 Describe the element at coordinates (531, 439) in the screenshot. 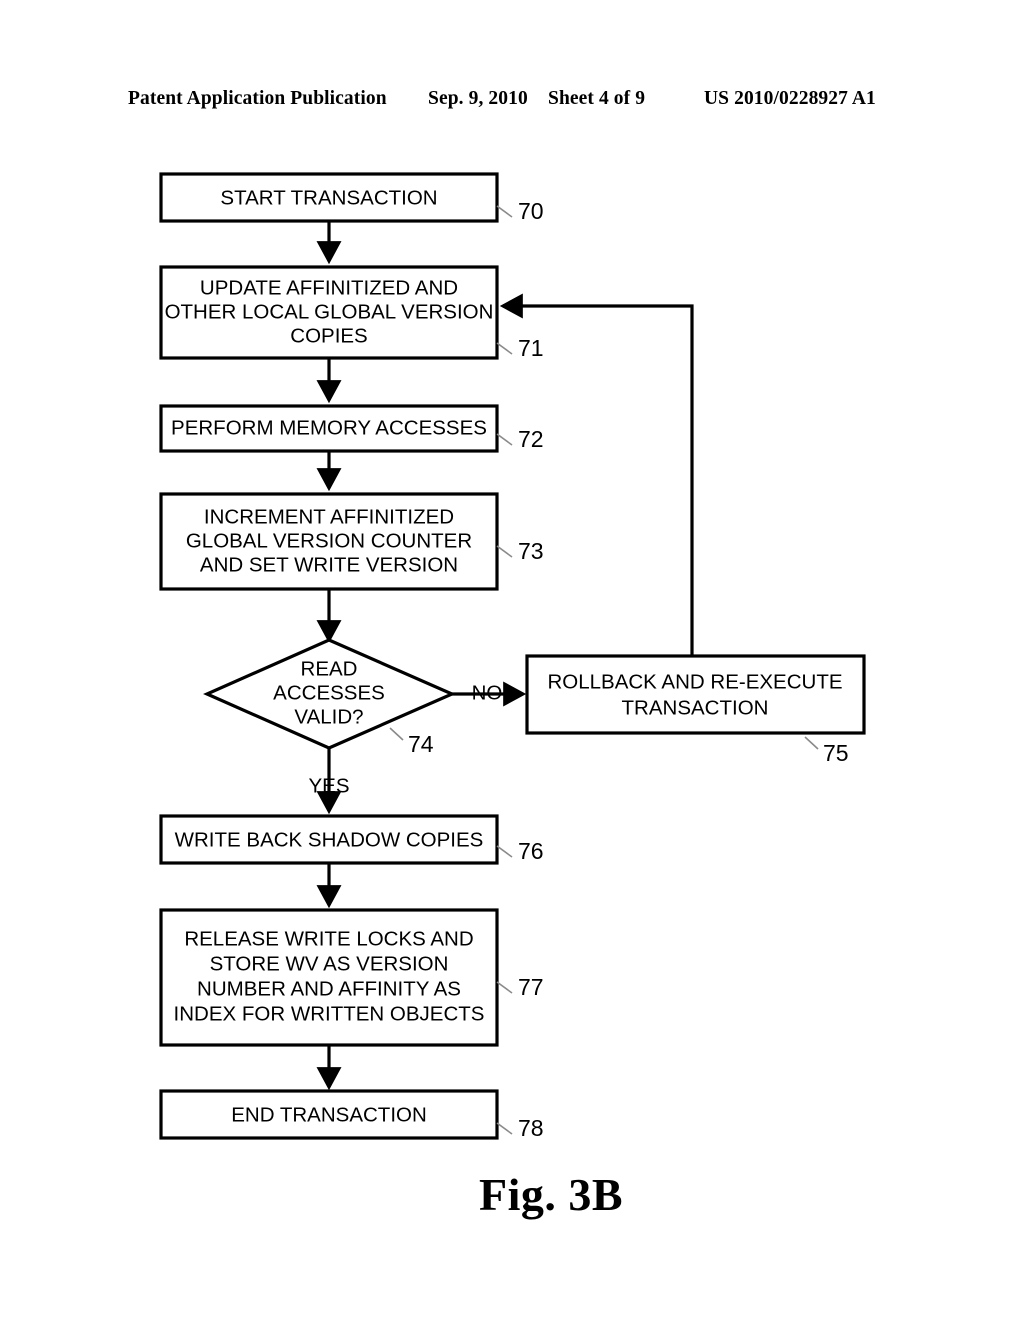

I see `ref-label-72: 72` at that location.